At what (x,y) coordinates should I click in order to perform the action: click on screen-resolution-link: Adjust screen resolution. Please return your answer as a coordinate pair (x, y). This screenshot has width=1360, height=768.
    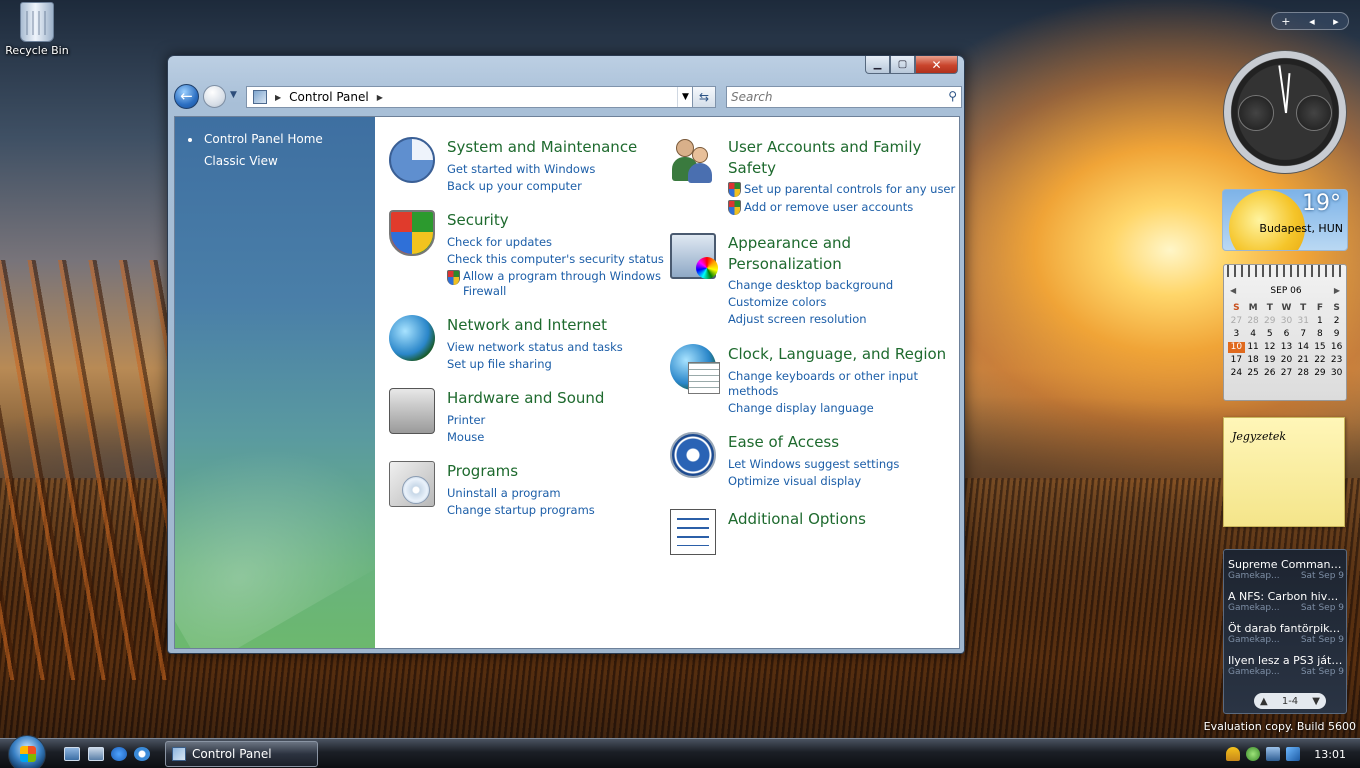
    Looking at the image, I should click on (797, 319).